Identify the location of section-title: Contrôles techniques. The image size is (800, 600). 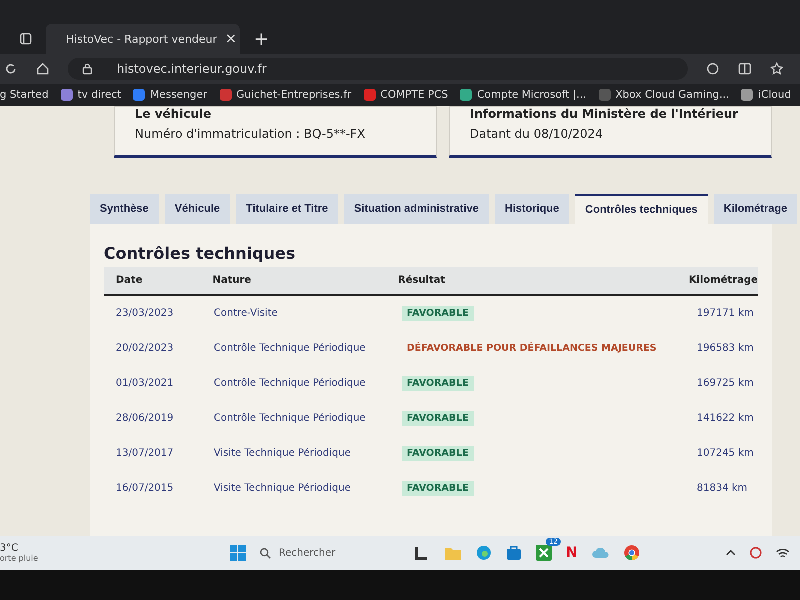
(200, 253).